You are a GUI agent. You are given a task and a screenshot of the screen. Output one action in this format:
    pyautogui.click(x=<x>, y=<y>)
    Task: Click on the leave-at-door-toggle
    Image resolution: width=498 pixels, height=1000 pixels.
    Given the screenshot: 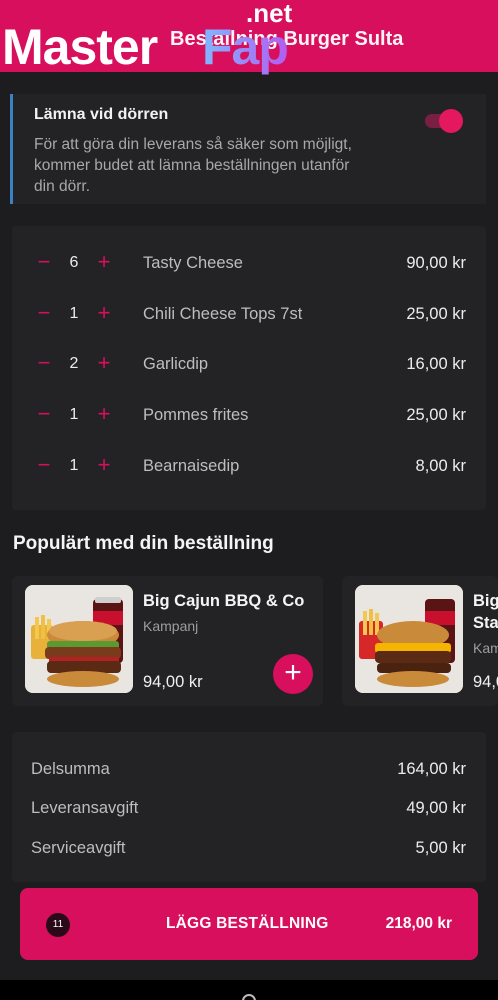 What is the action you would take?
    pyautogui.click(x=445, y=120)
    